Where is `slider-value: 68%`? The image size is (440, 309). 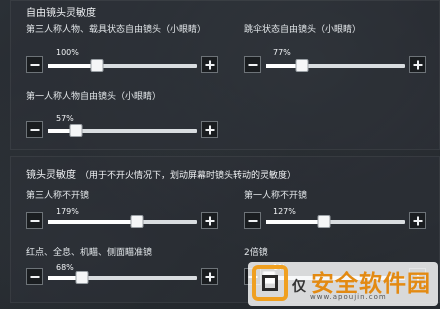
slider-value: 68% is located at coordinates (65, 267).